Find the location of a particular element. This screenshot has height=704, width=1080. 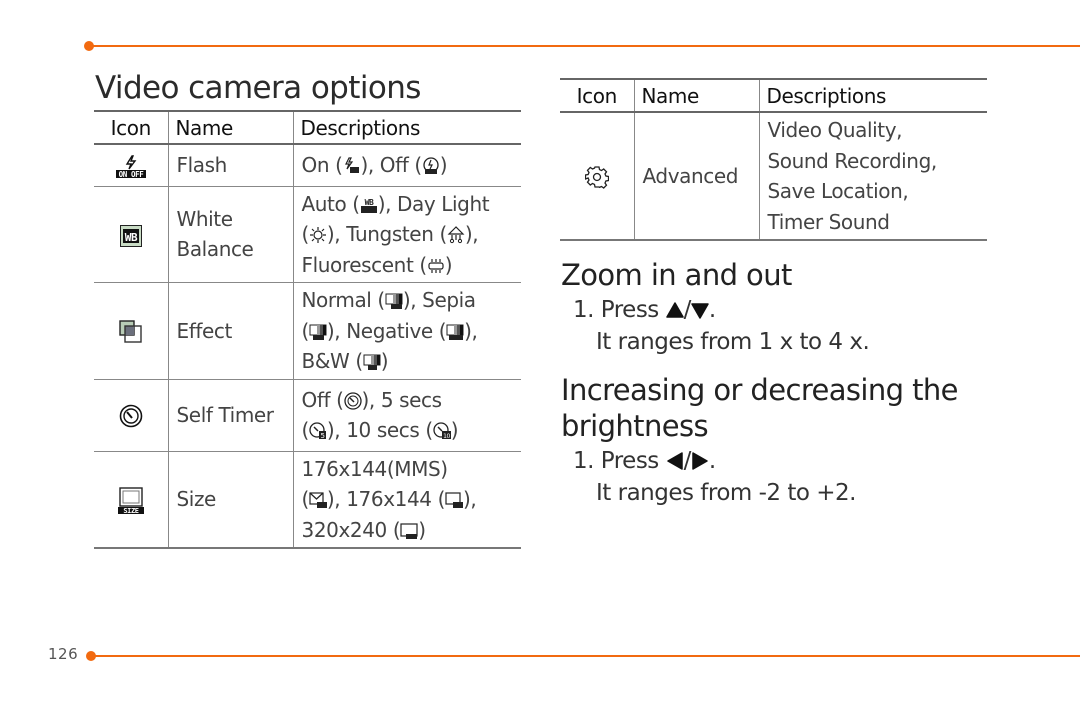

wb-fluorescent-icon is located at coordinates (436, 265).